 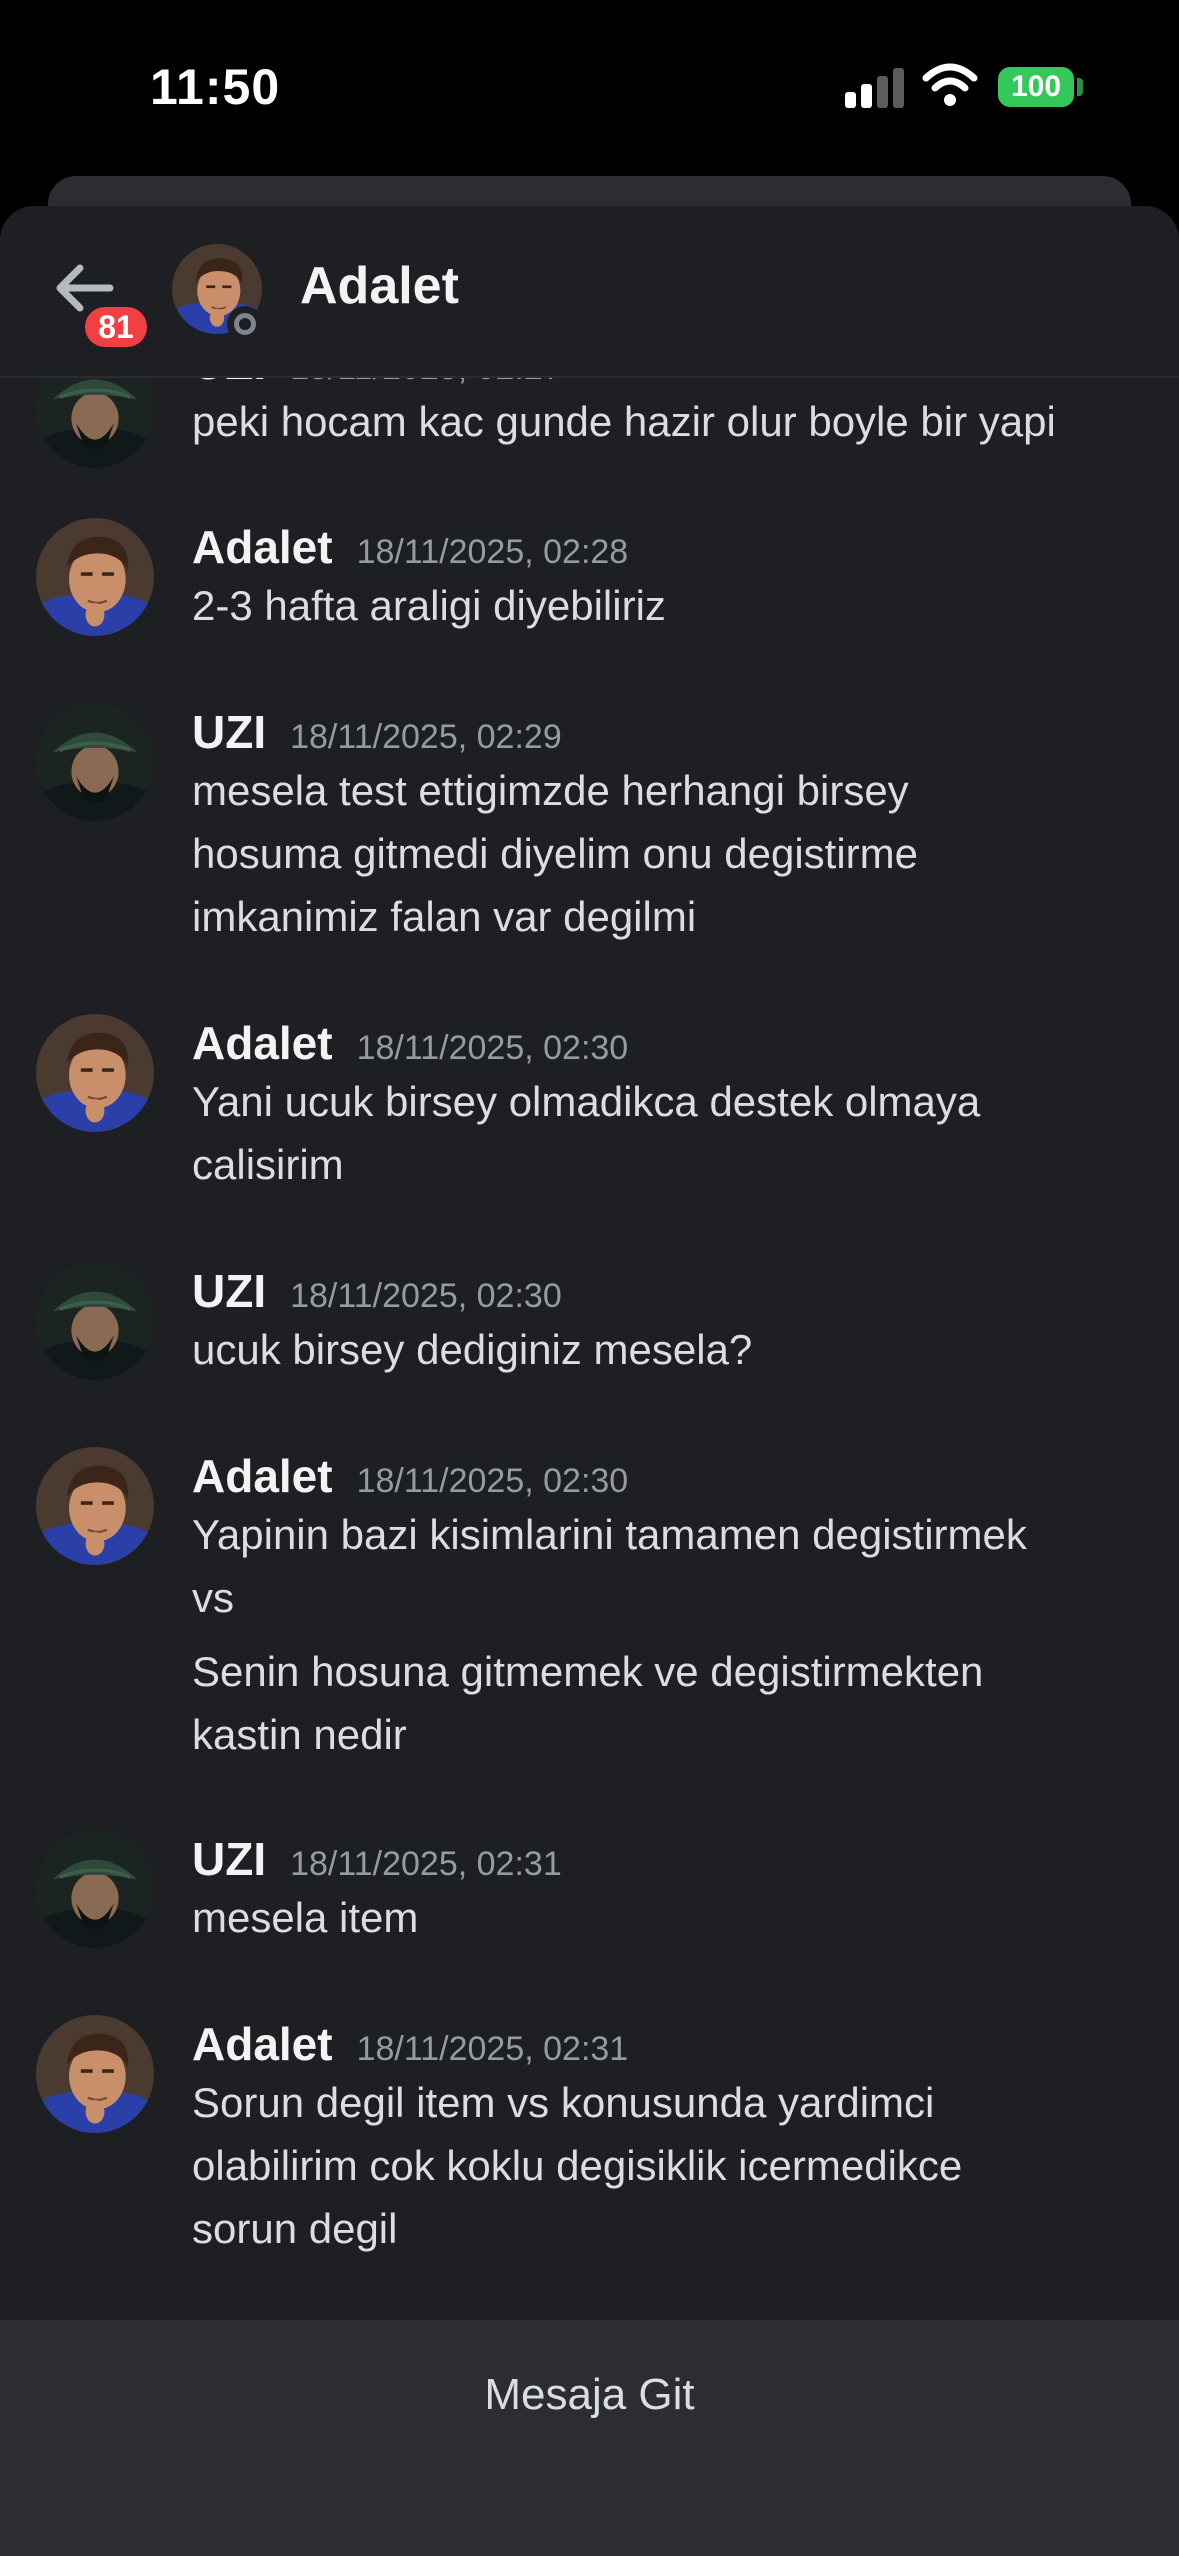 What do you see at coordinates (444, 916) in the screenshot?
I see `message-text: imkanimiz falan var degilmi` at bounding box center [444, 916].